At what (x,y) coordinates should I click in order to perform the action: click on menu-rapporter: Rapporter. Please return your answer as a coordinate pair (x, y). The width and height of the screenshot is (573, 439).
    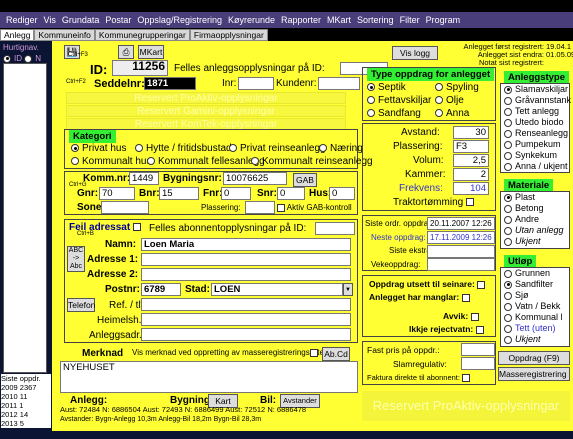
    Looking at the image, I should click on (301, 20).